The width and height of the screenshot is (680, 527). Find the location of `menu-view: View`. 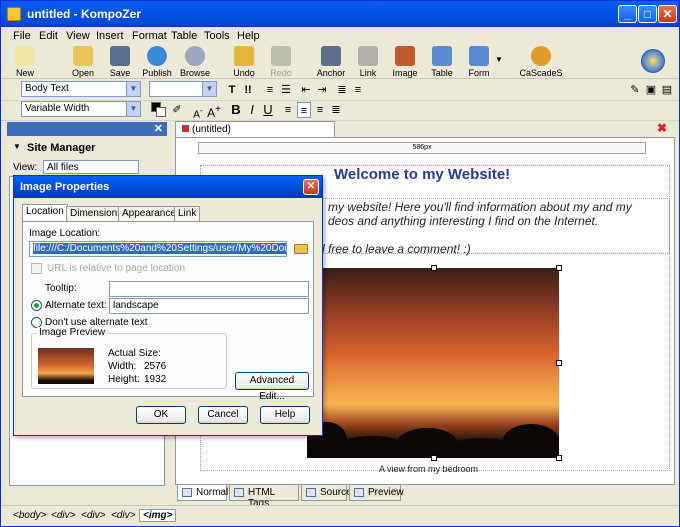

menu-view: View is located at coordinates (78, 36).